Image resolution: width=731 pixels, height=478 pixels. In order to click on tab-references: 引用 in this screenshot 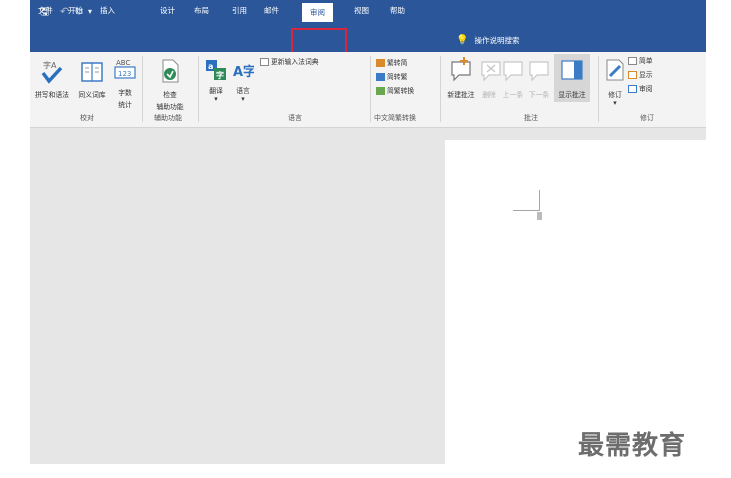, I will do `click(239, 11)`.